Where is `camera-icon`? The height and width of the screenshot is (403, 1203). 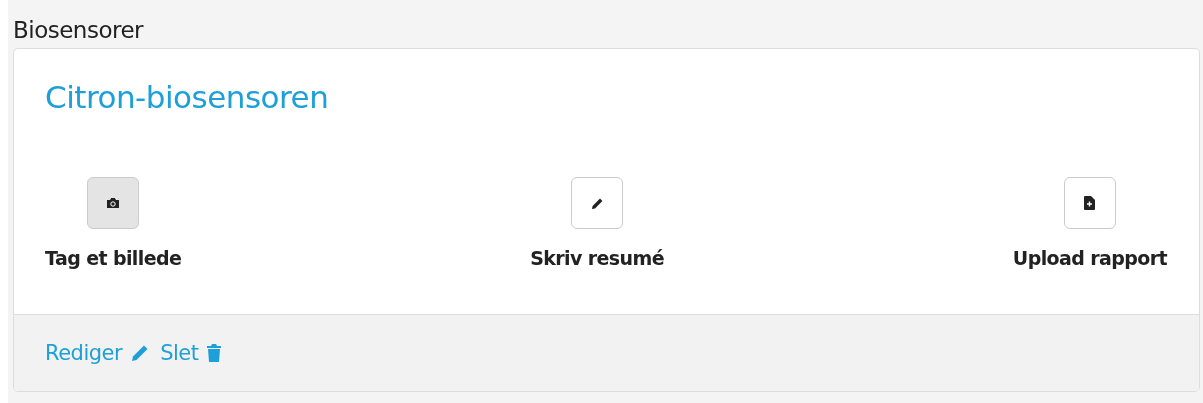 camera-icon is located at coordinates (113, 203).